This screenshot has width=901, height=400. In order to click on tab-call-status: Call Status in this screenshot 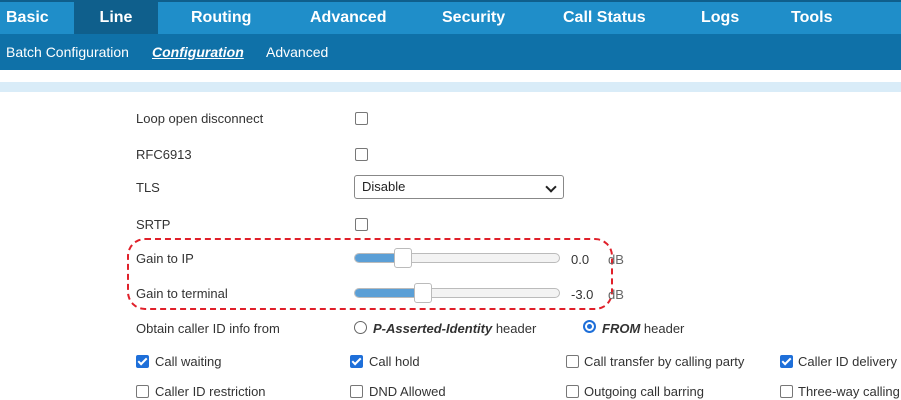, I will do `click(604, 18)`.